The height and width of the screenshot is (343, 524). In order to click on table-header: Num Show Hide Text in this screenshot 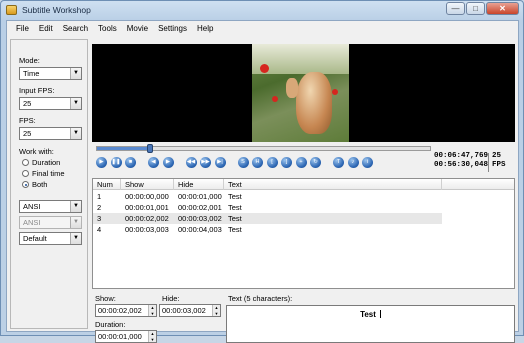, I will do `click(303, 184)`.